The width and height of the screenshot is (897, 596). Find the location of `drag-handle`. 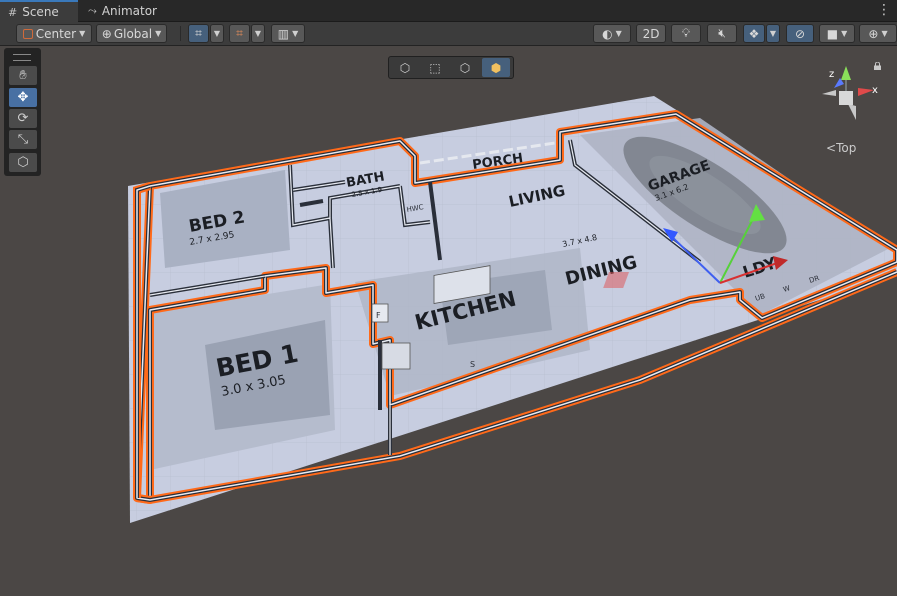

drag-handle is located at coordinates (22, 57).